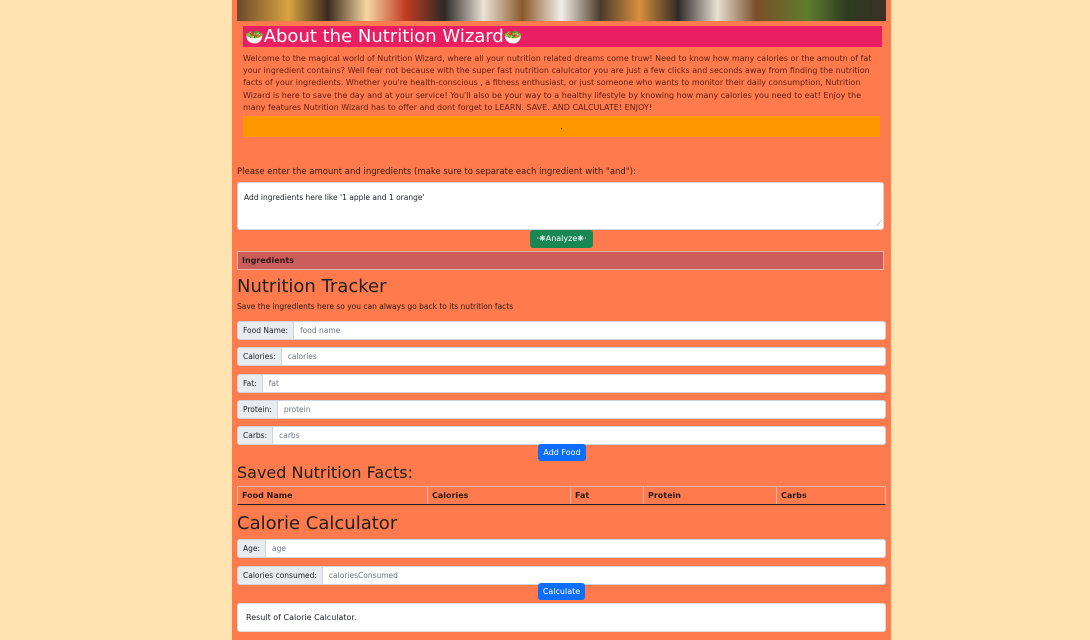 The image size is (1090, 640). I want to click on saved-facts-title: Saved Nutrition Facts:, so click(325, 472).